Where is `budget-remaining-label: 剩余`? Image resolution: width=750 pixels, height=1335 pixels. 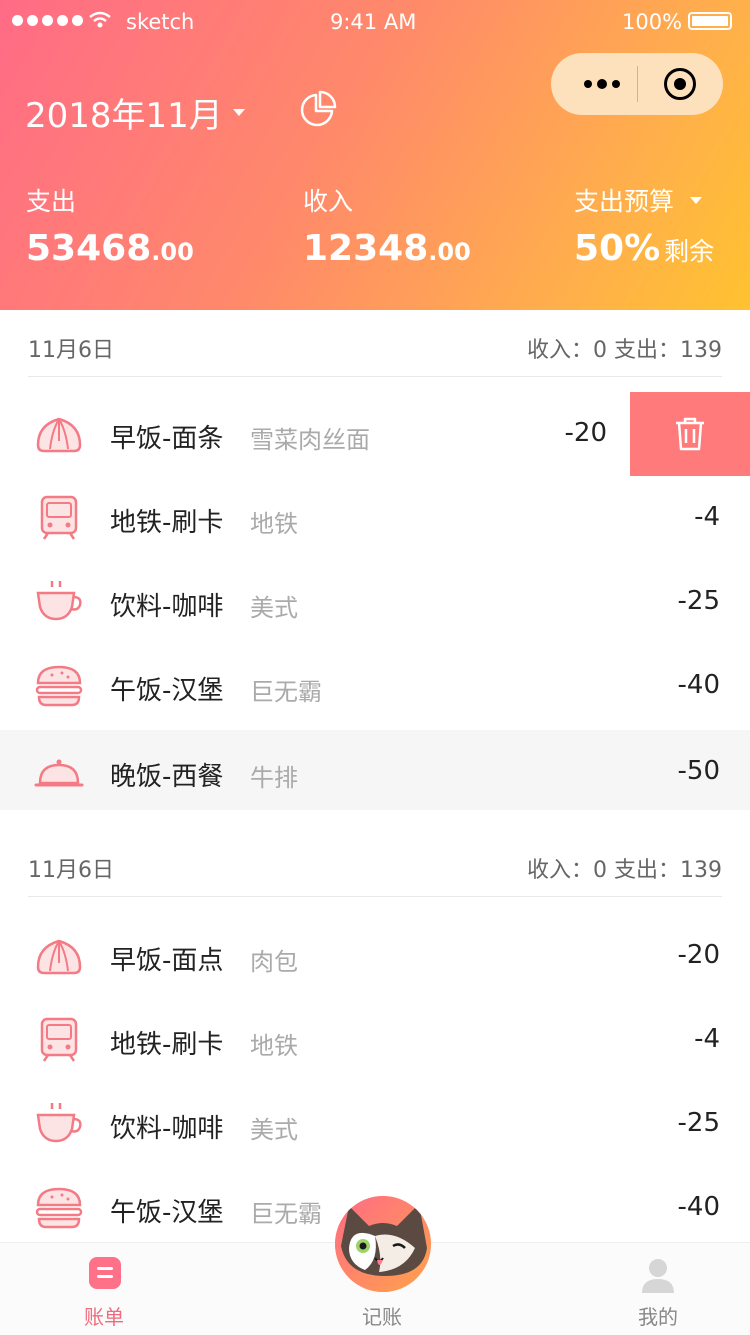
budget-remaining-label: 剩余 is located at coordinates (689, 251).